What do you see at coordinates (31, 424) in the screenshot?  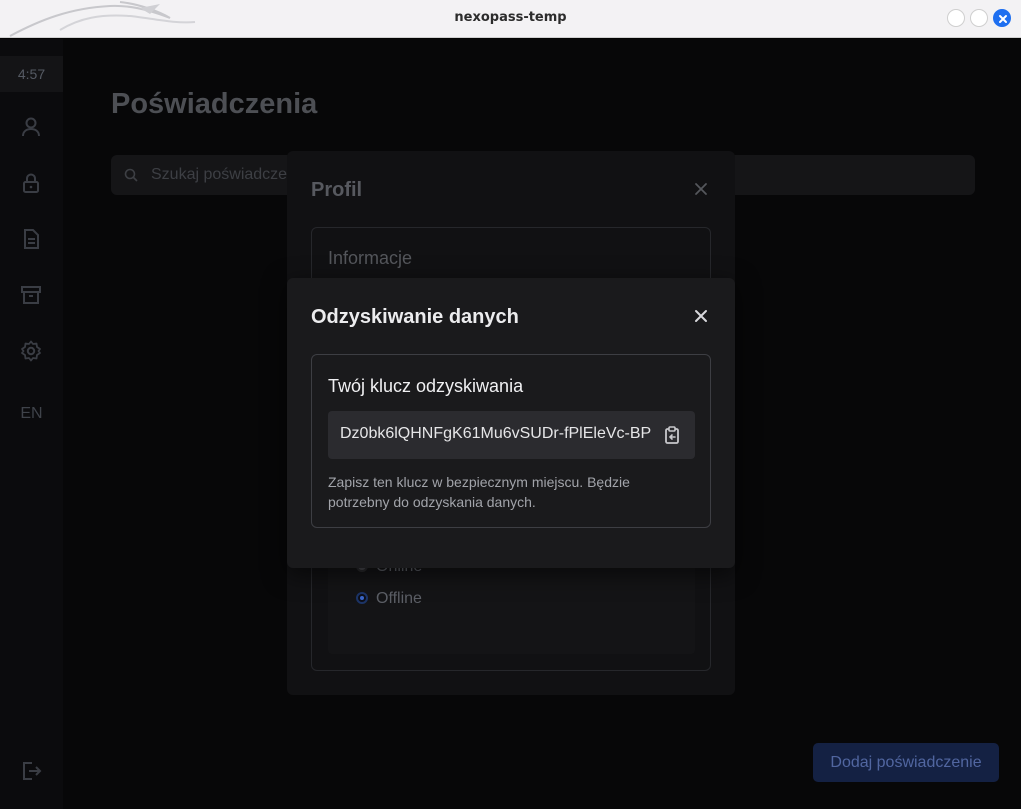 I see `sidebar: 4:57 EN` at bounding box center [31, 424].